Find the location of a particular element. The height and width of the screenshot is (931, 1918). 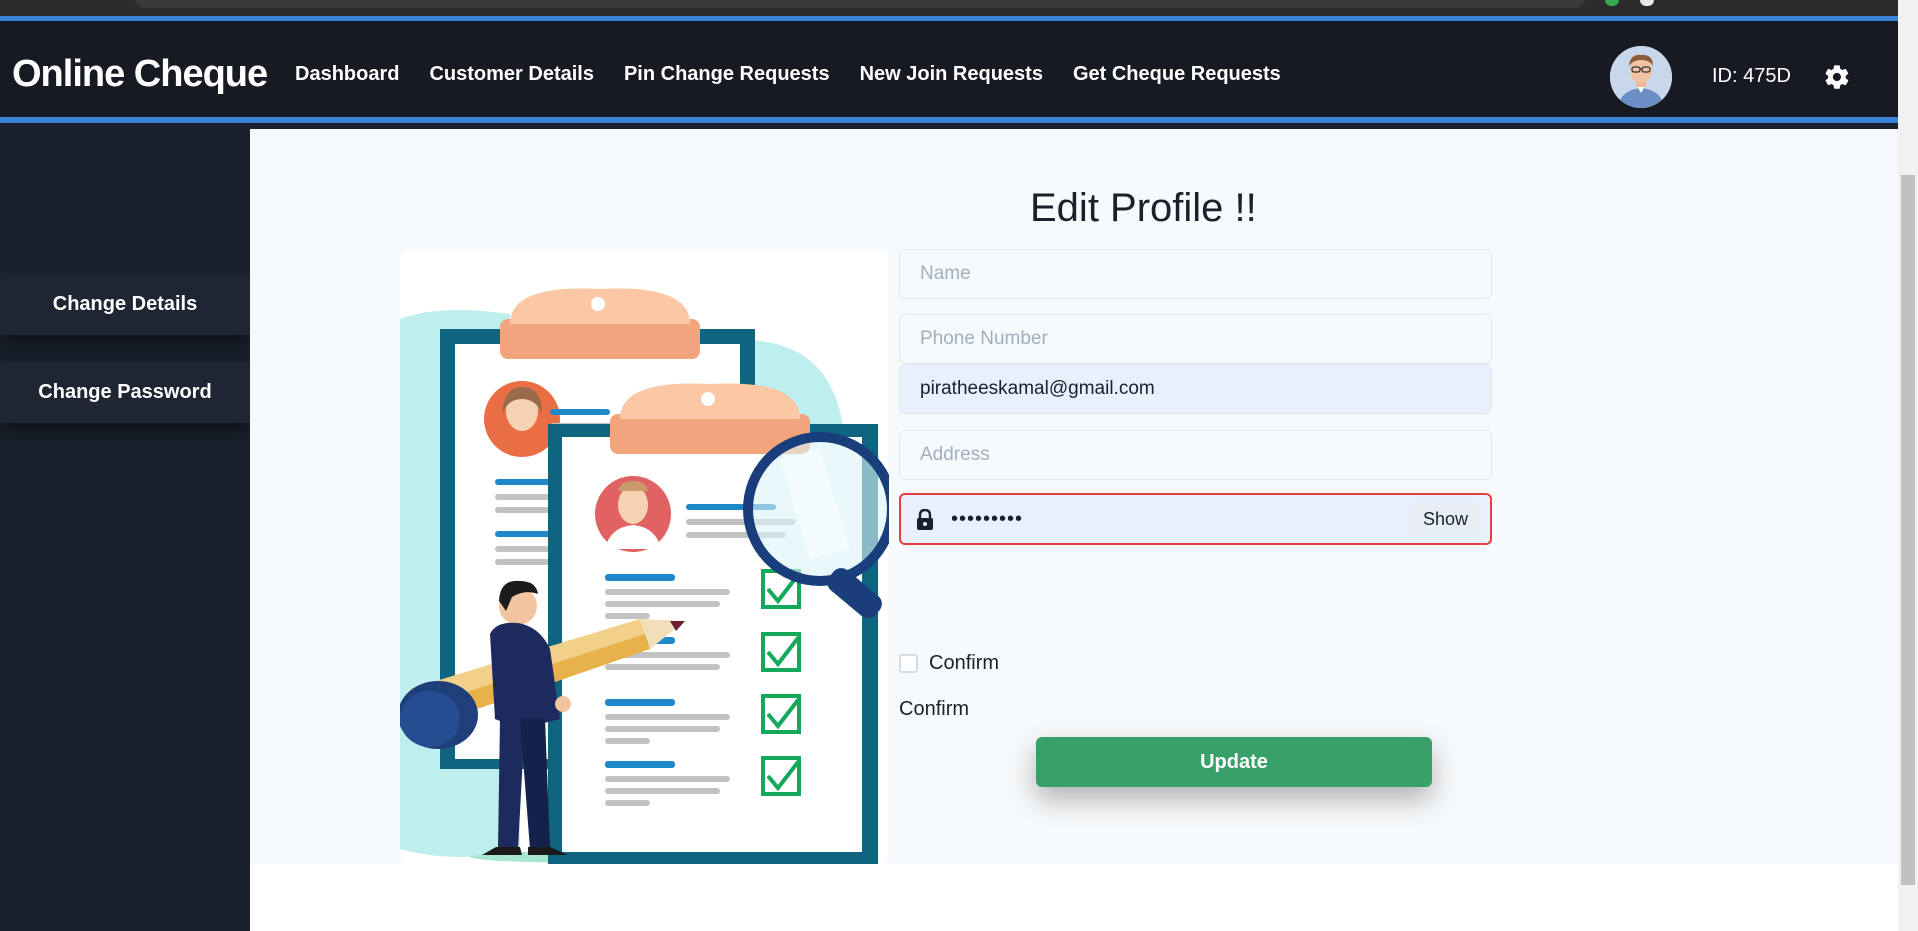

nav-dashboard: Dashboard is located at coordinates (347, 74).